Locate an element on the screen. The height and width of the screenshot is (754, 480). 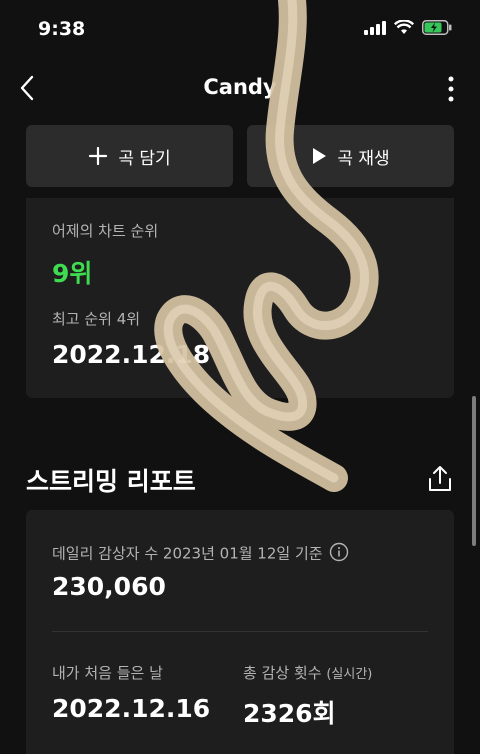
best-rank-date: 2022.12.18 is located at coordinates (131, 354).